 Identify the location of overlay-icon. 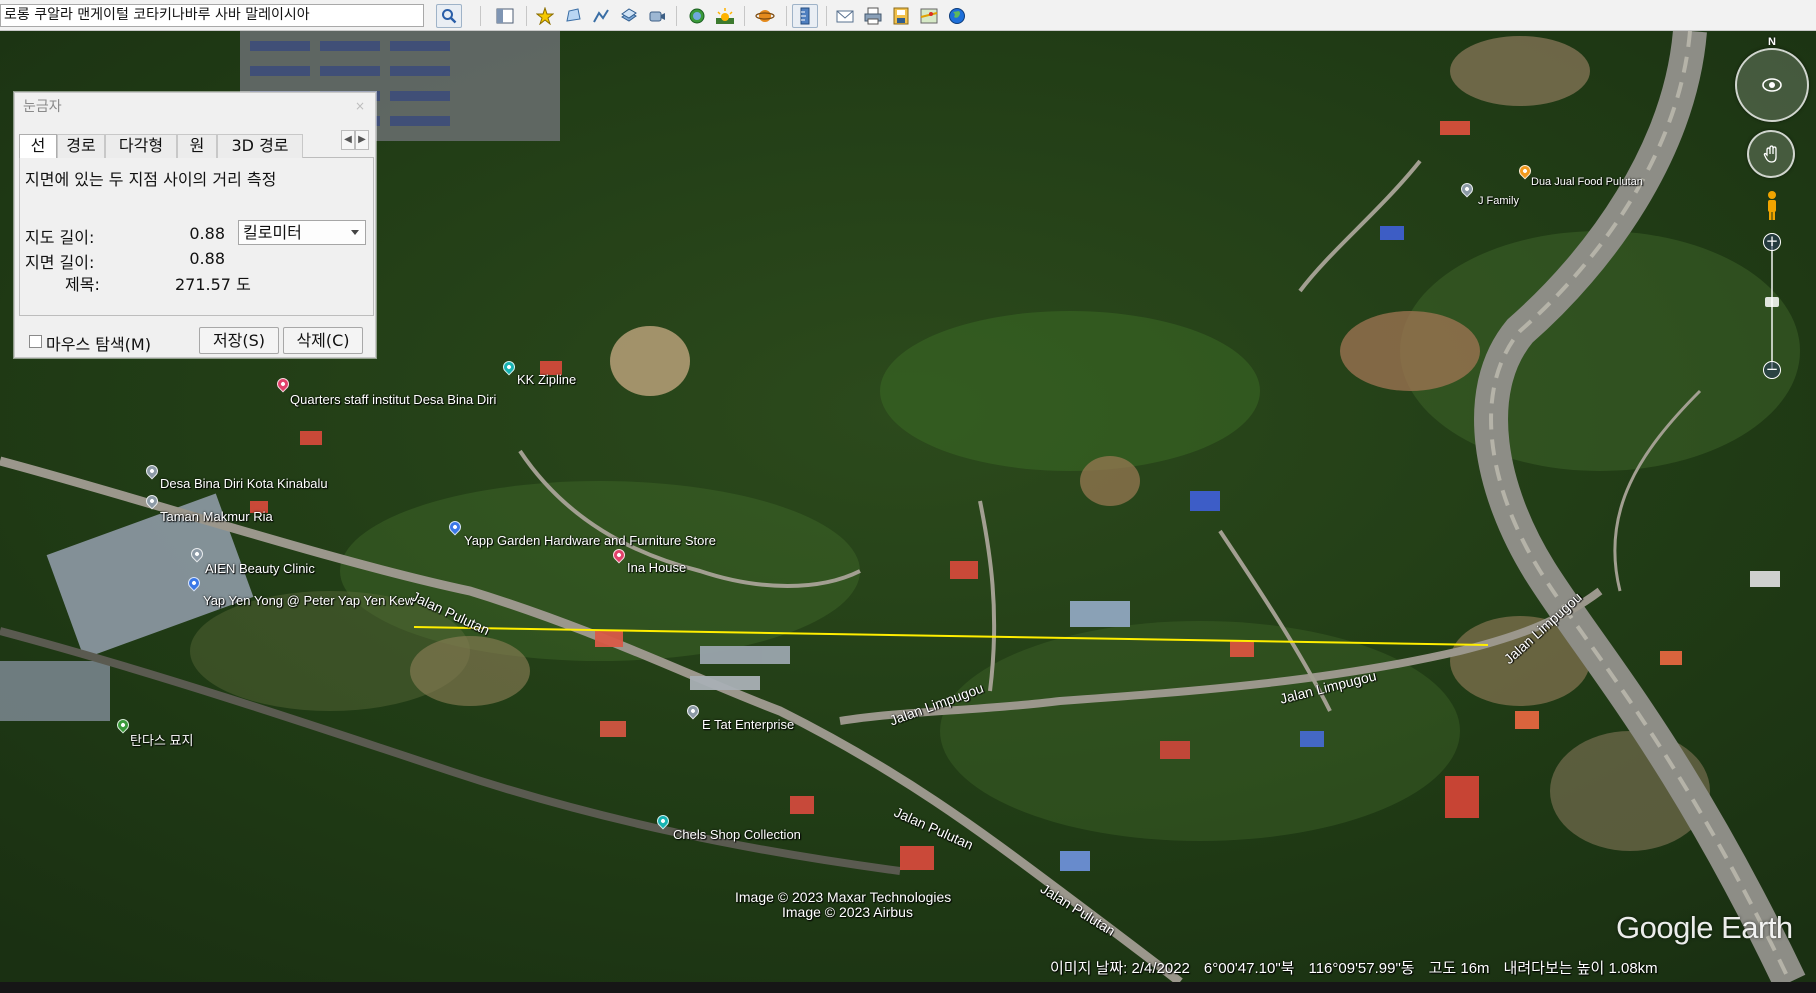
(629, 16).